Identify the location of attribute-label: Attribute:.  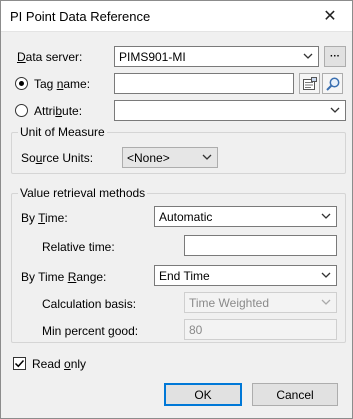
(58, 111).